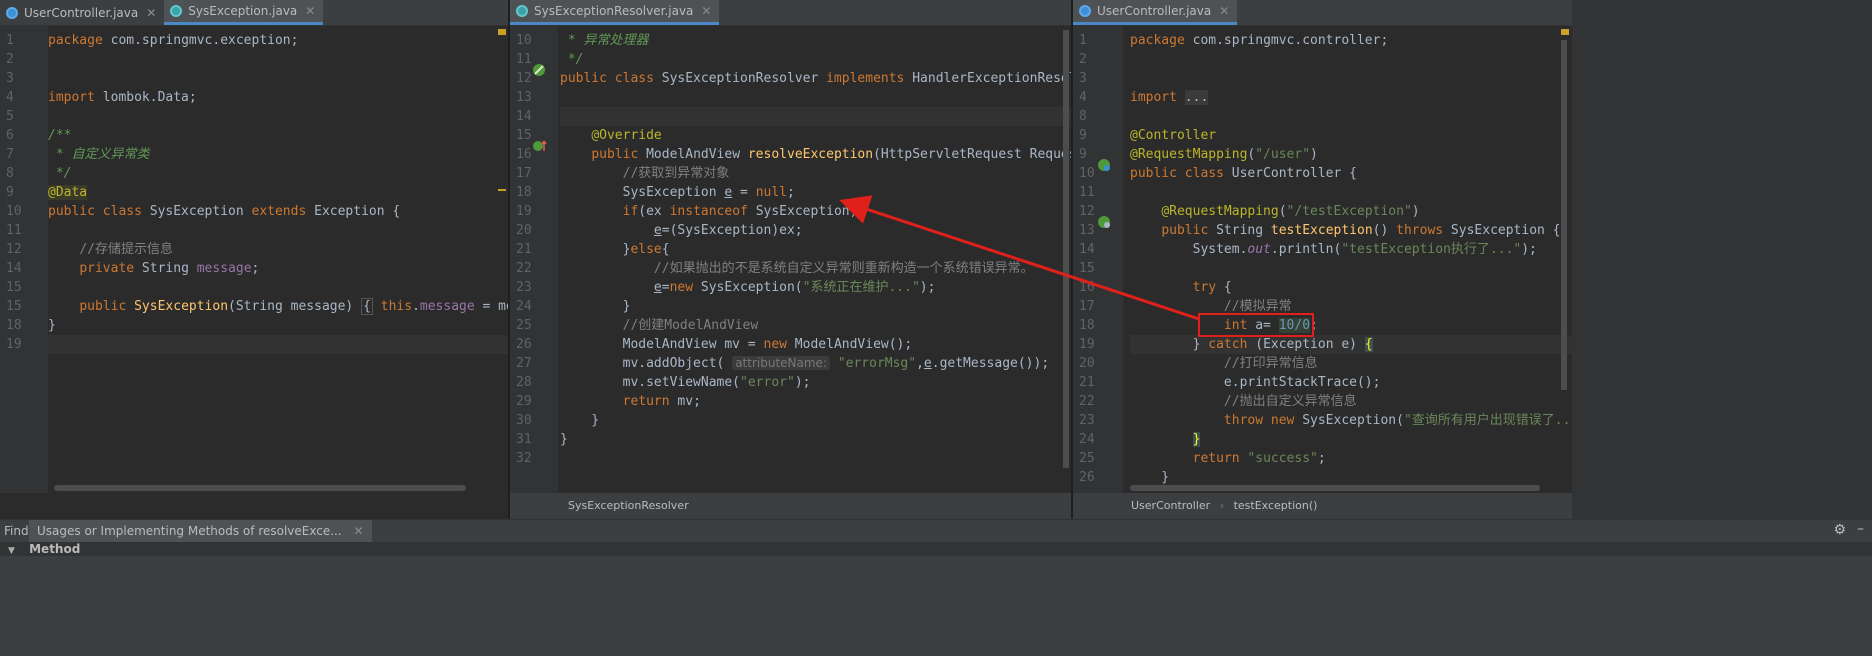  What do you see at coordinates (1351, 173) in the screenshot?
I see `code-line: public class UserController {` at bounding box center [1351, 173].